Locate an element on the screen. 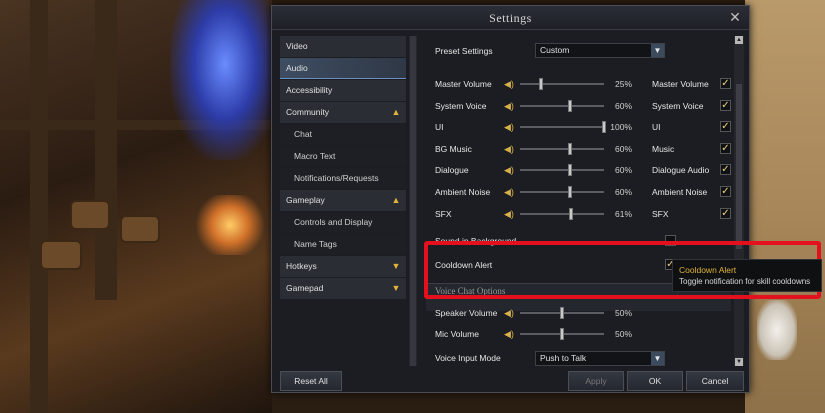  volume-value: 100% is located at coordinates (621, 127).